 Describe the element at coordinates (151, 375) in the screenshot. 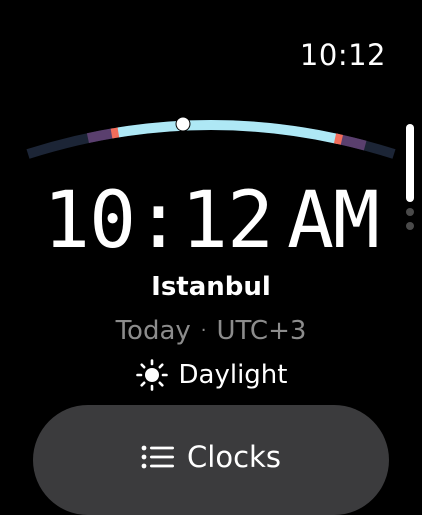

I see `sun-icon` at that location.